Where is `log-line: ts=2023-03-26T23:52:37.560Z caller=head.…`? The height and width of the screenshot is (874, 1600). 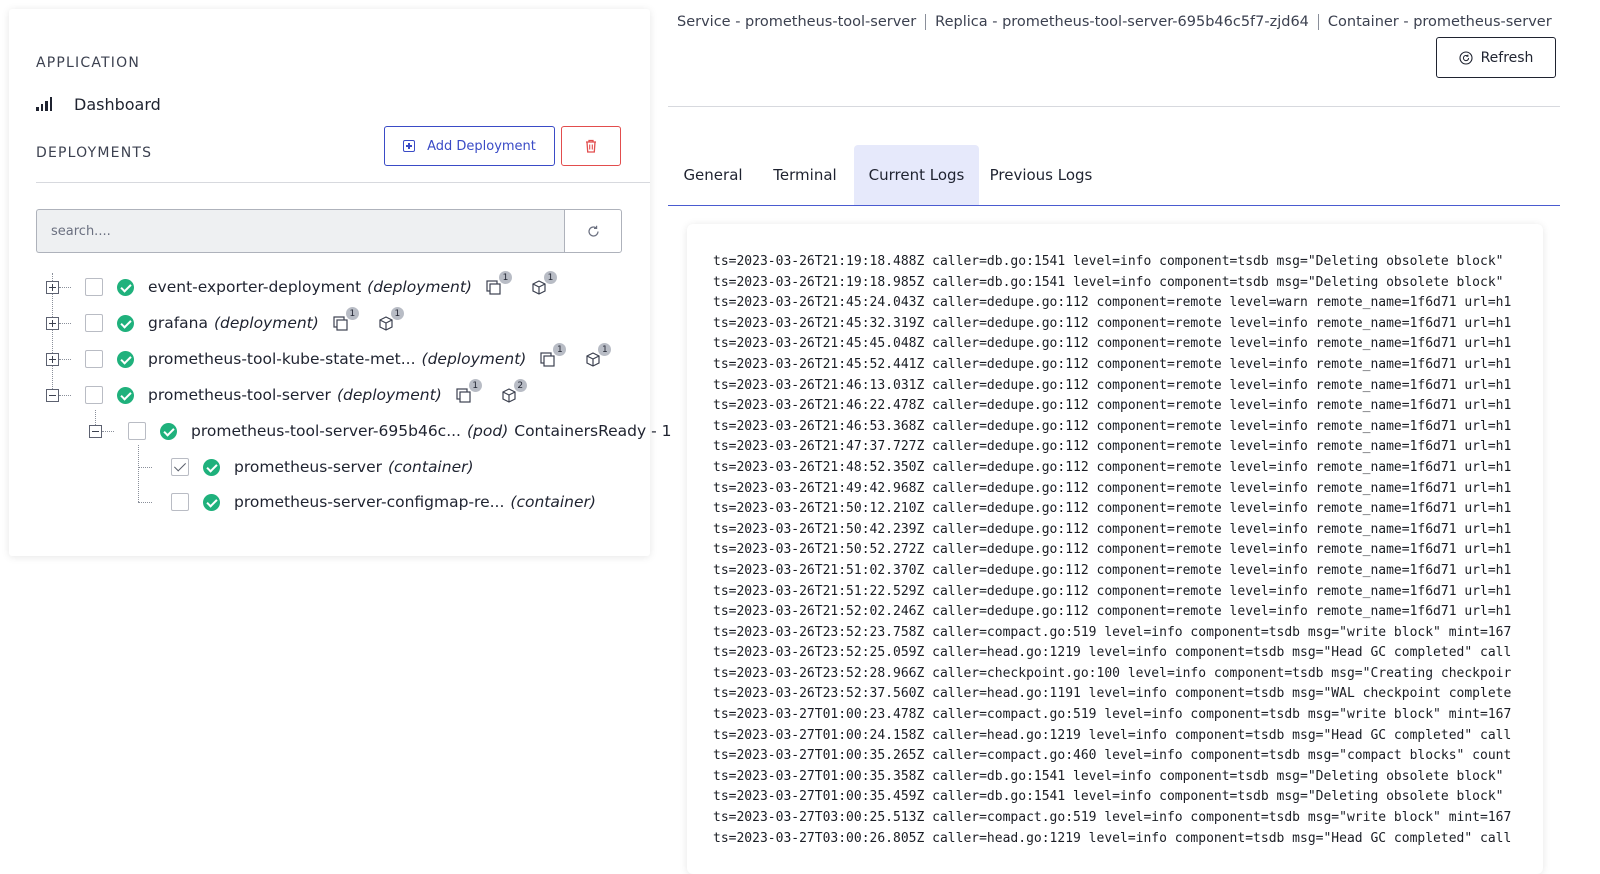 log-line: ts=2023-03-26T23:52:37.560Z caller=head.… is located at coordinates (1112, 694).